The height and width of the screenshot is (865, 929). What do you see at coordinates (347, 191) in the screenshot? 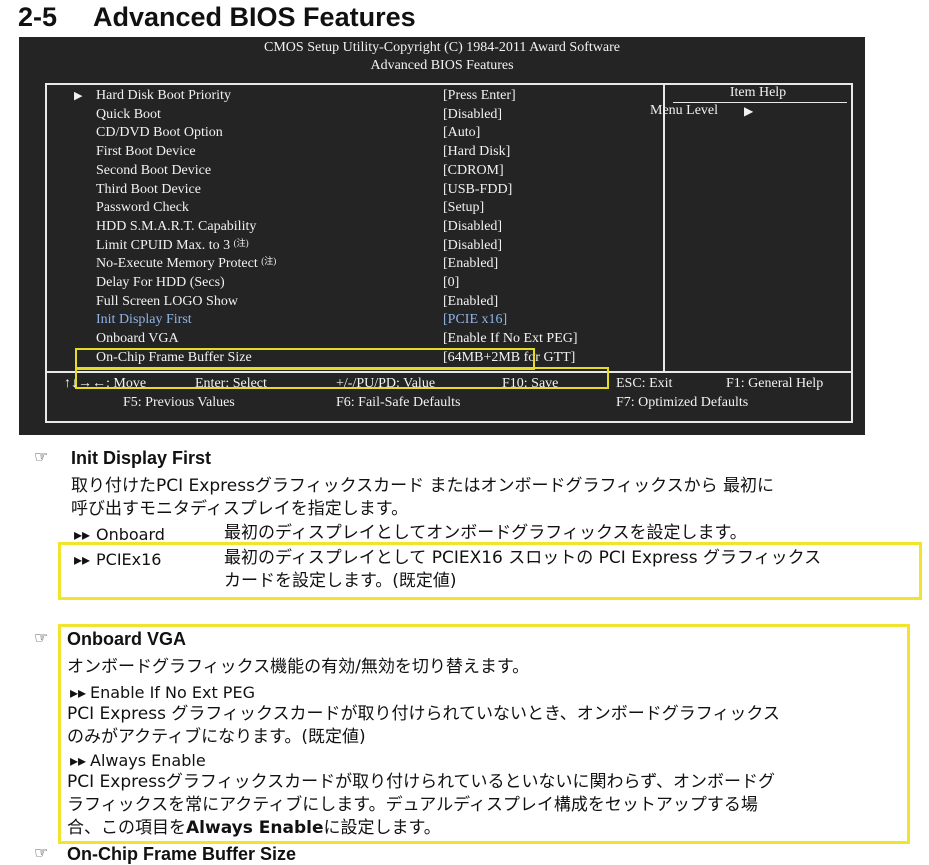
I see `bios-setting-row: Third Boot Device [USB-FDD]` at bounding box center [347, 191].